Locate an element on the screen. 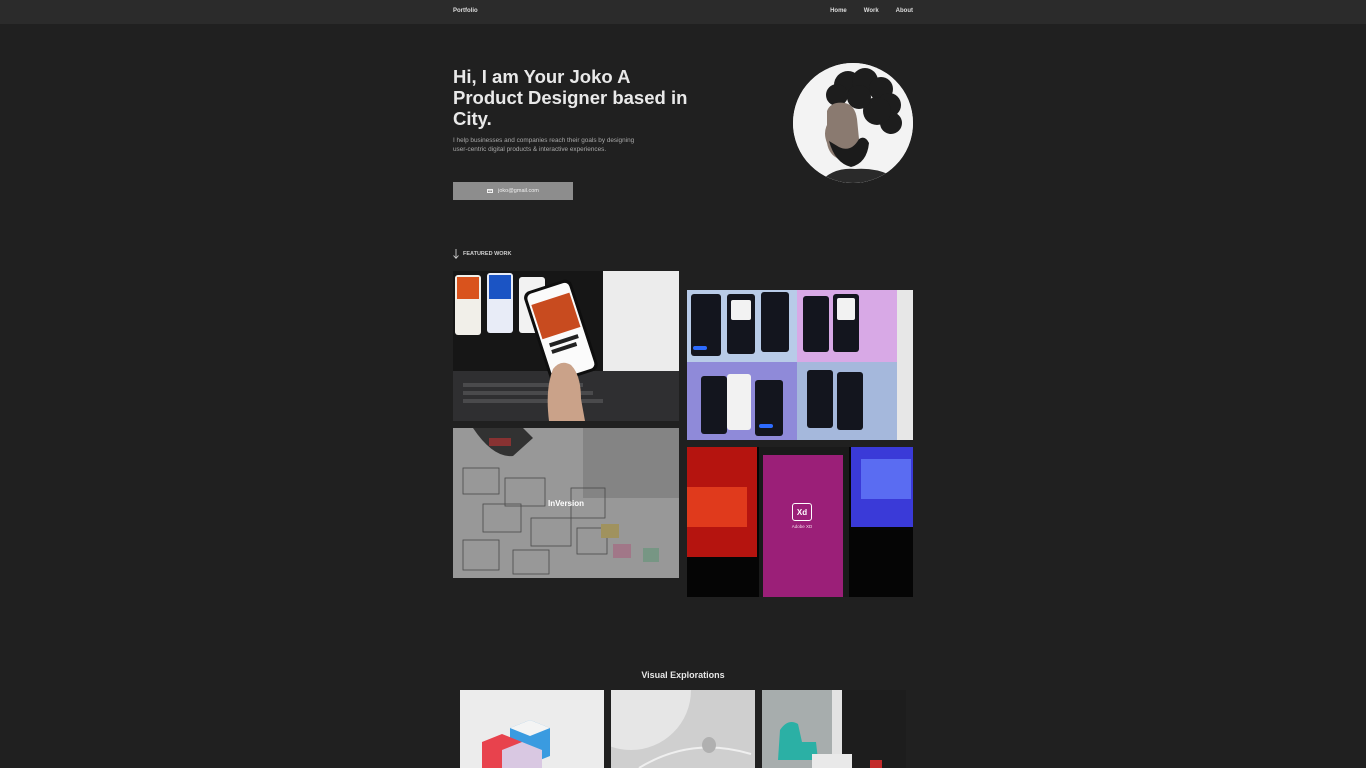  nav-link-home: Home is located at coordinates (838, 11).